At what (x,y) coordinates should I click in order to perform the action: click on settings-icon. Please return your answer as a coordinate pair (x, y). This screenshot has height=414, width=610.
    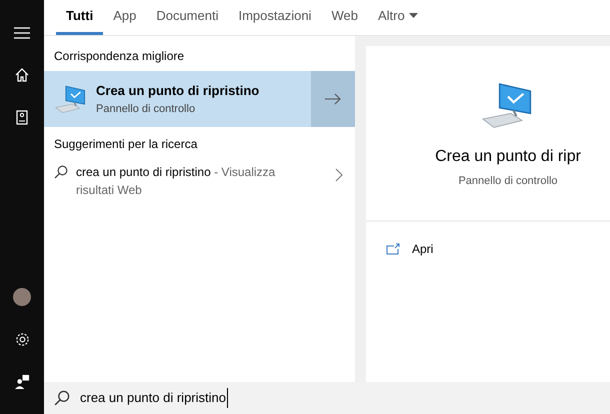
    Looking at the image, I should click on (22, 339).